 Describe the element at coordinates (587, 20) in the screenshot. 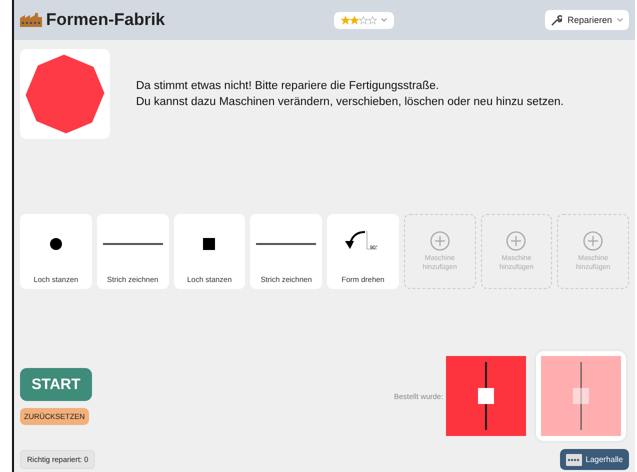

I see `repair-dropdown: Reparieren` at that location.